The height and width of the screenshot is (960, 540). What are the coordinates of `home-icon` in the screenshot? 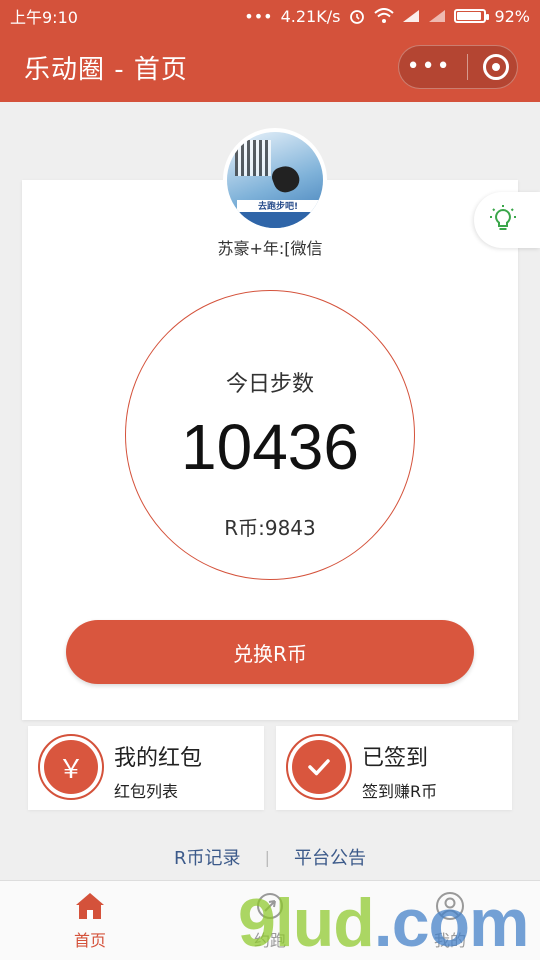 It's located at (90, 905).